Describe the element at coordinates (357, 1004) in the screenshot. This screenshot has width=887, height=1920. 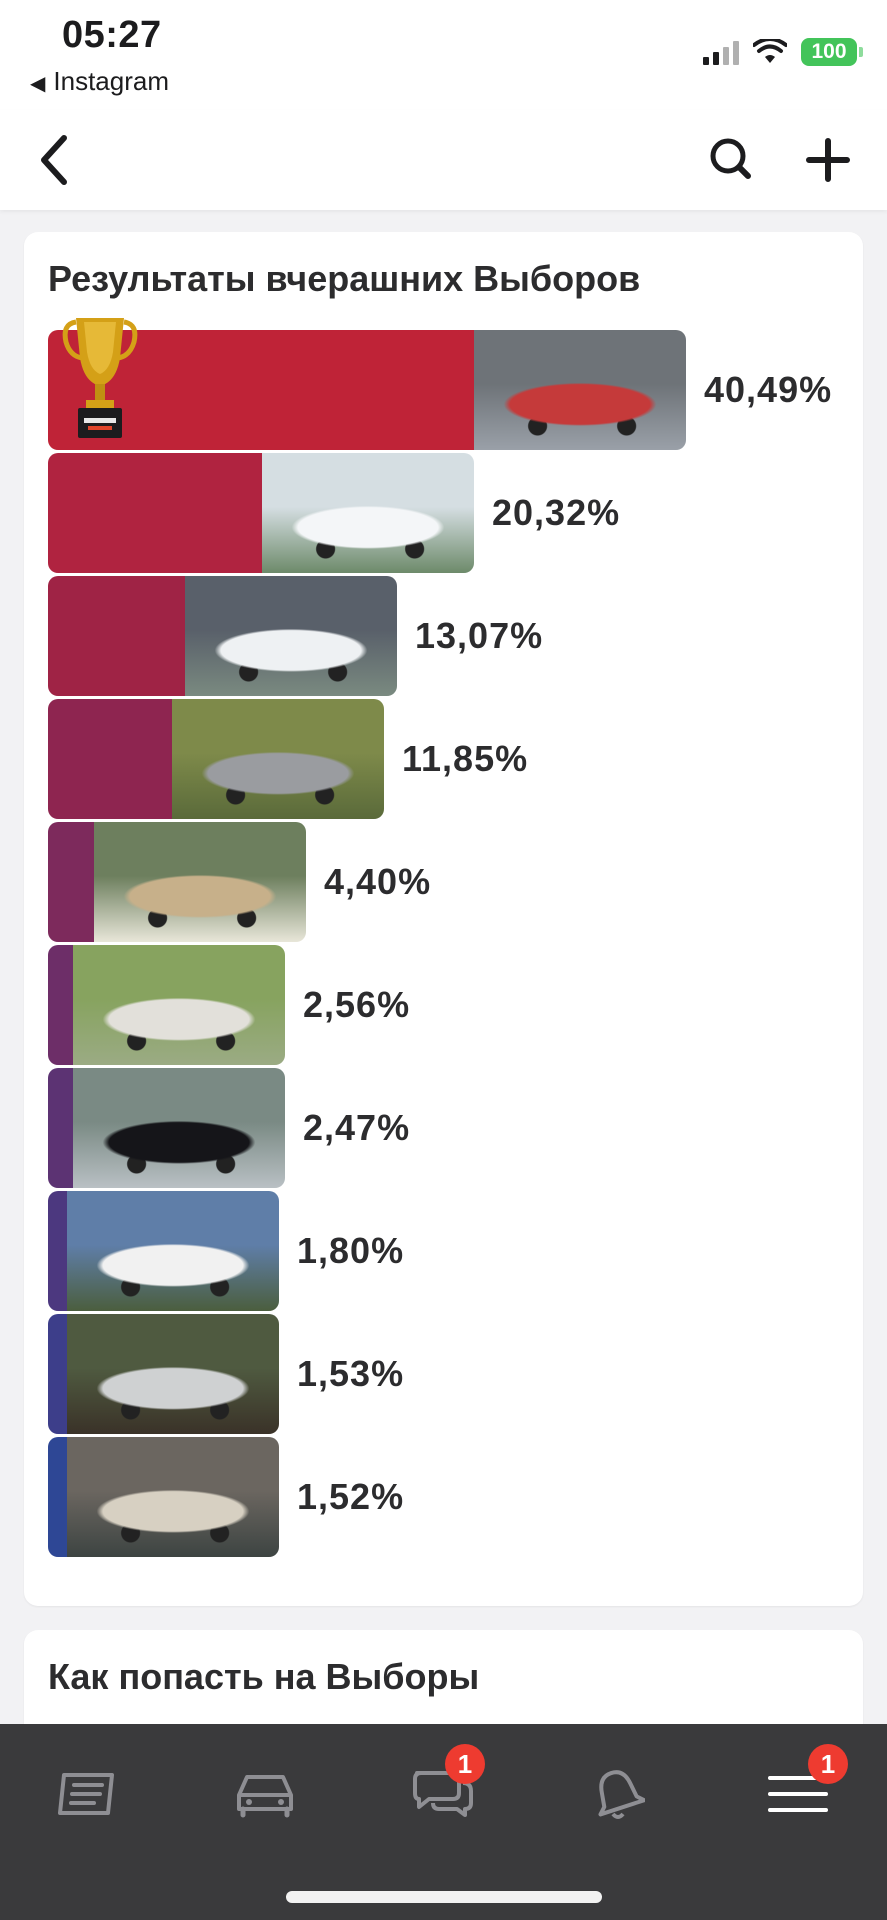
I see `result-percent: 2,56%` at that location.